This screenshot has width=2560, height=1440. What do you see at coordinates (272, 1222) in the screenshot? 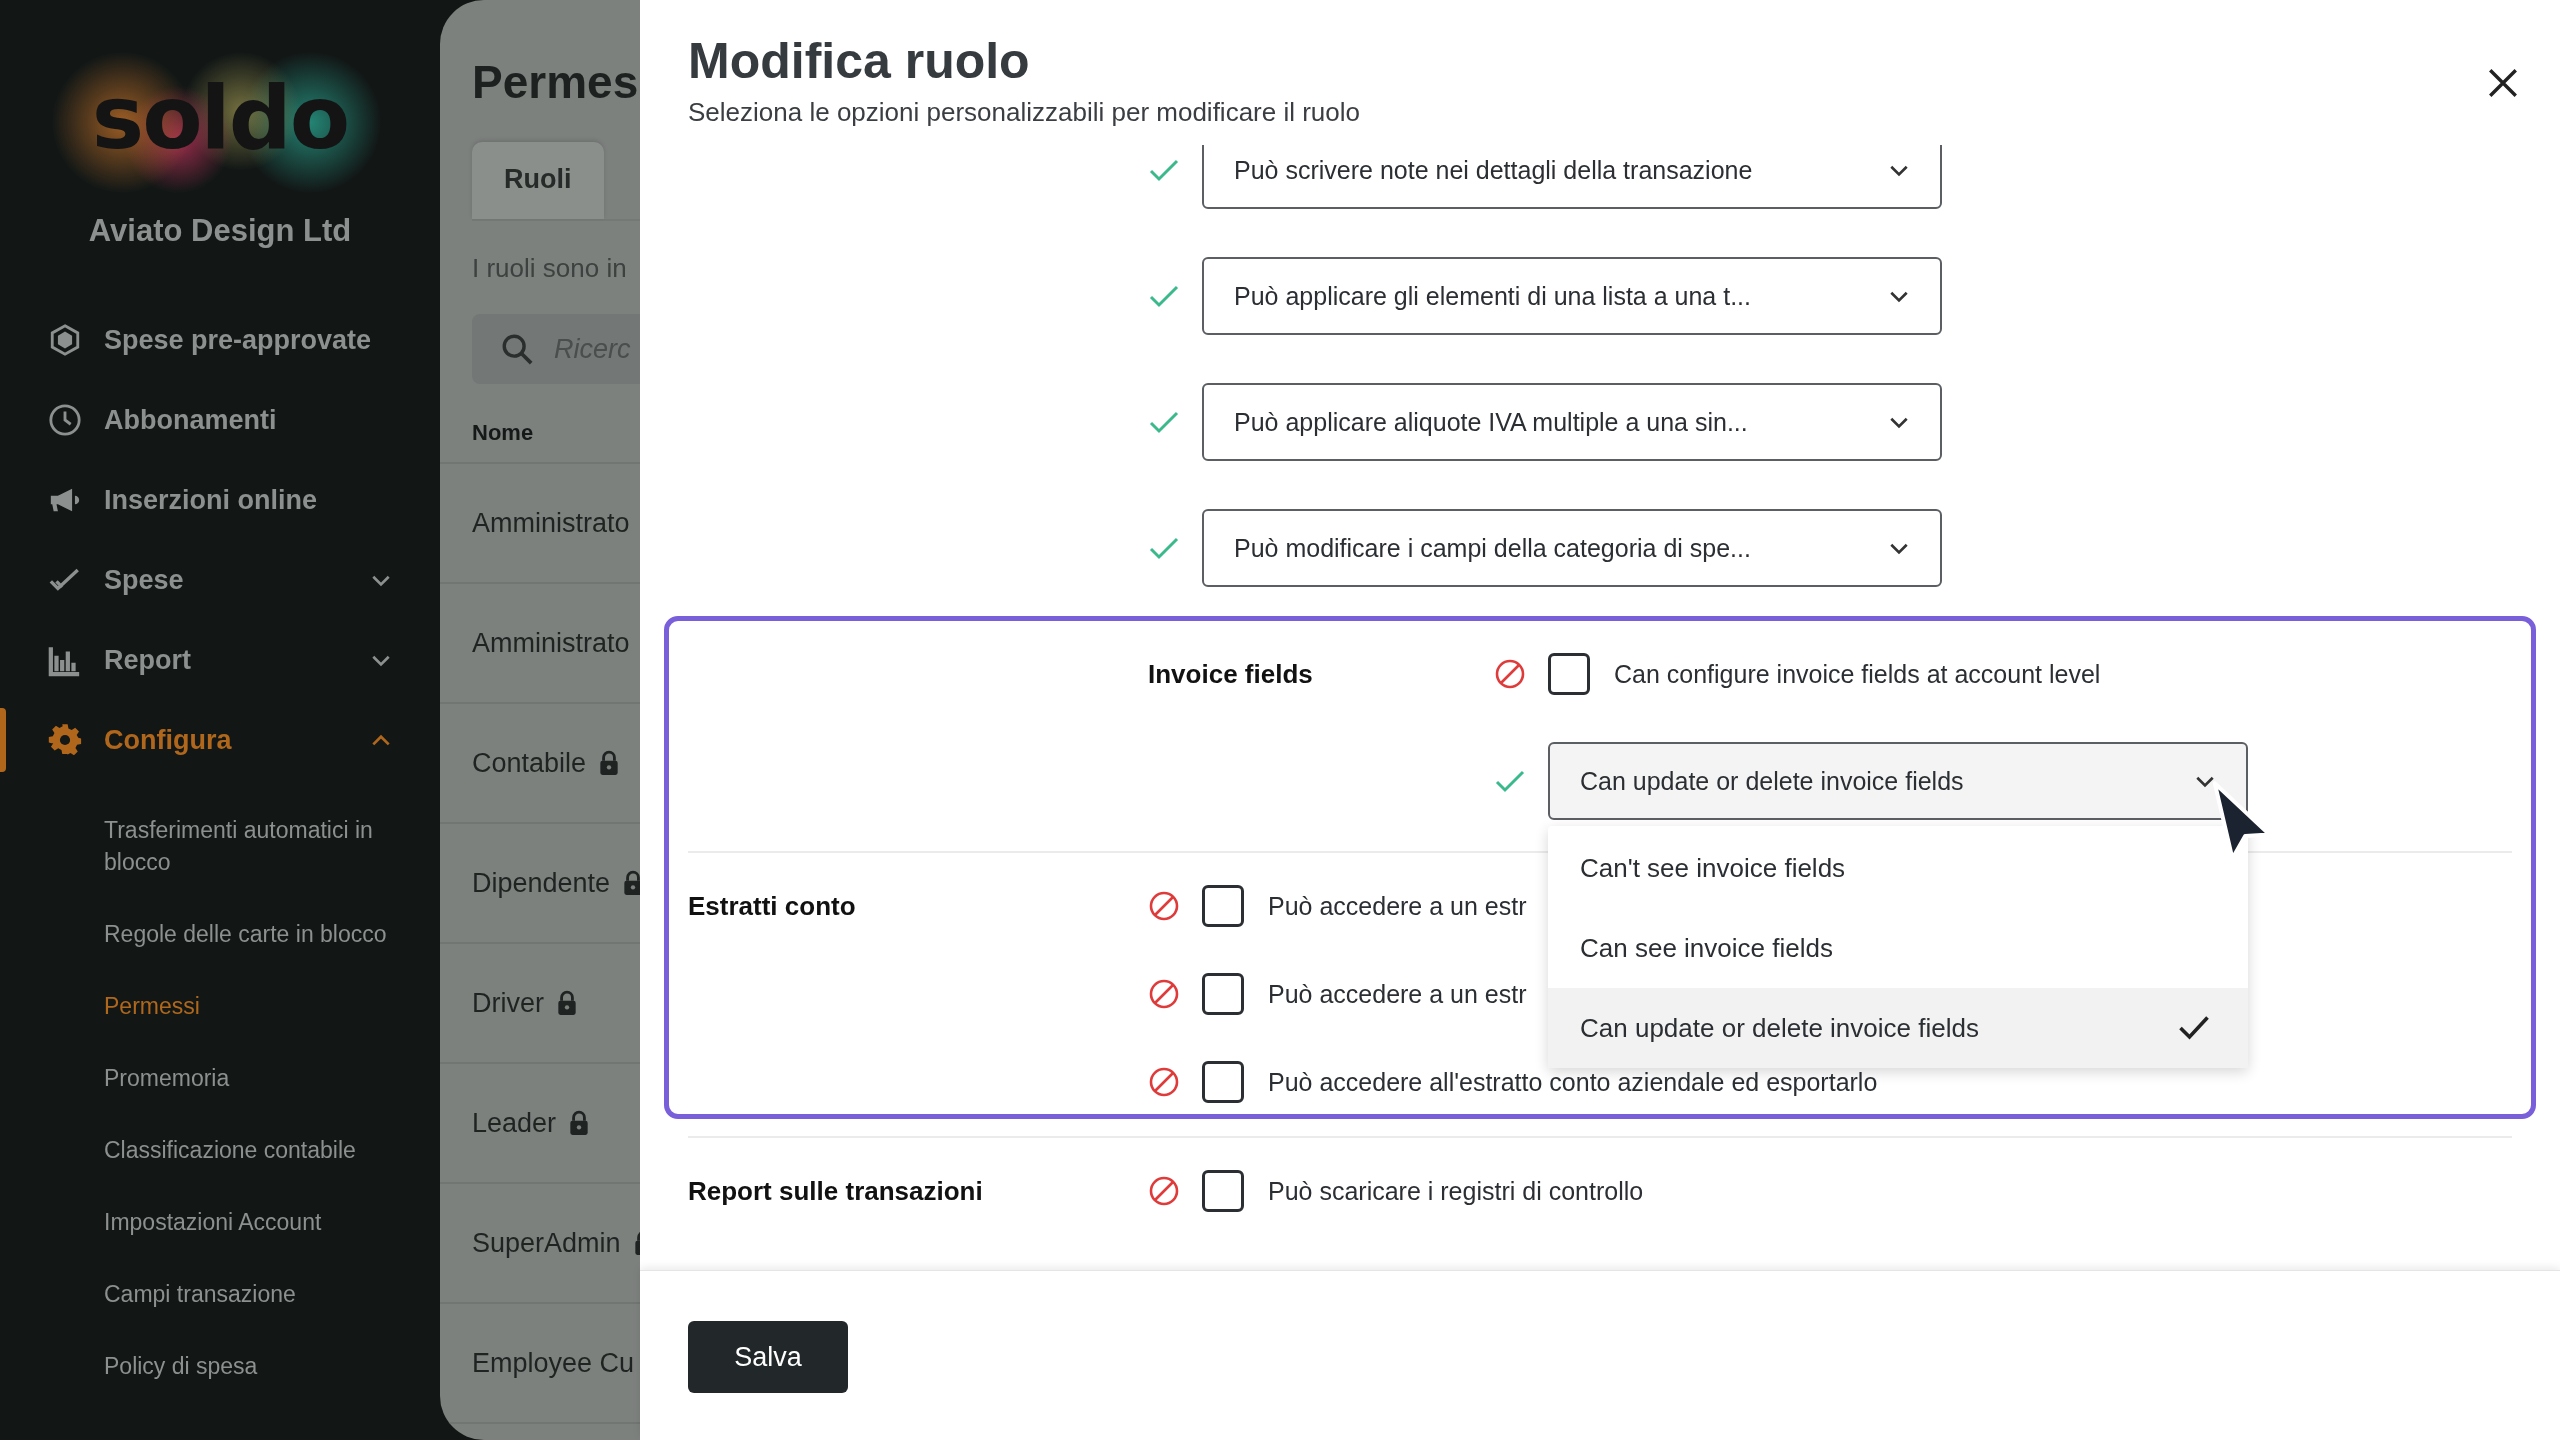
I see `nav-subitem: Impostazioni Account` at bounding box center [272, 1222].